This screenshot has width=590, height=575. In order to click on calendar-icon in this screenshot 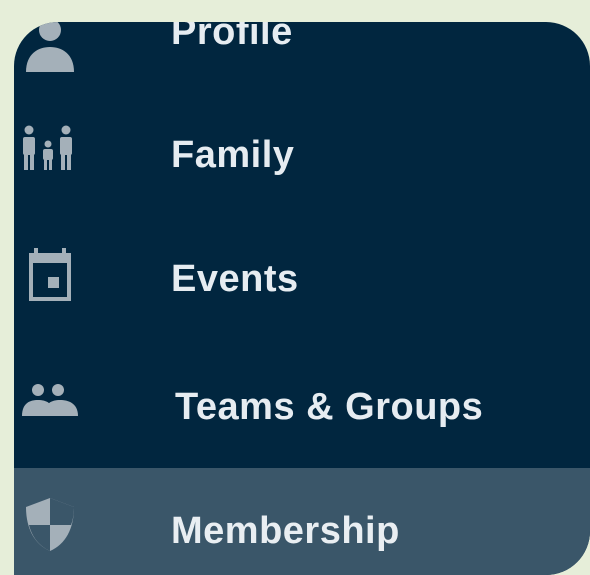, I will do `click(50, 275)`.